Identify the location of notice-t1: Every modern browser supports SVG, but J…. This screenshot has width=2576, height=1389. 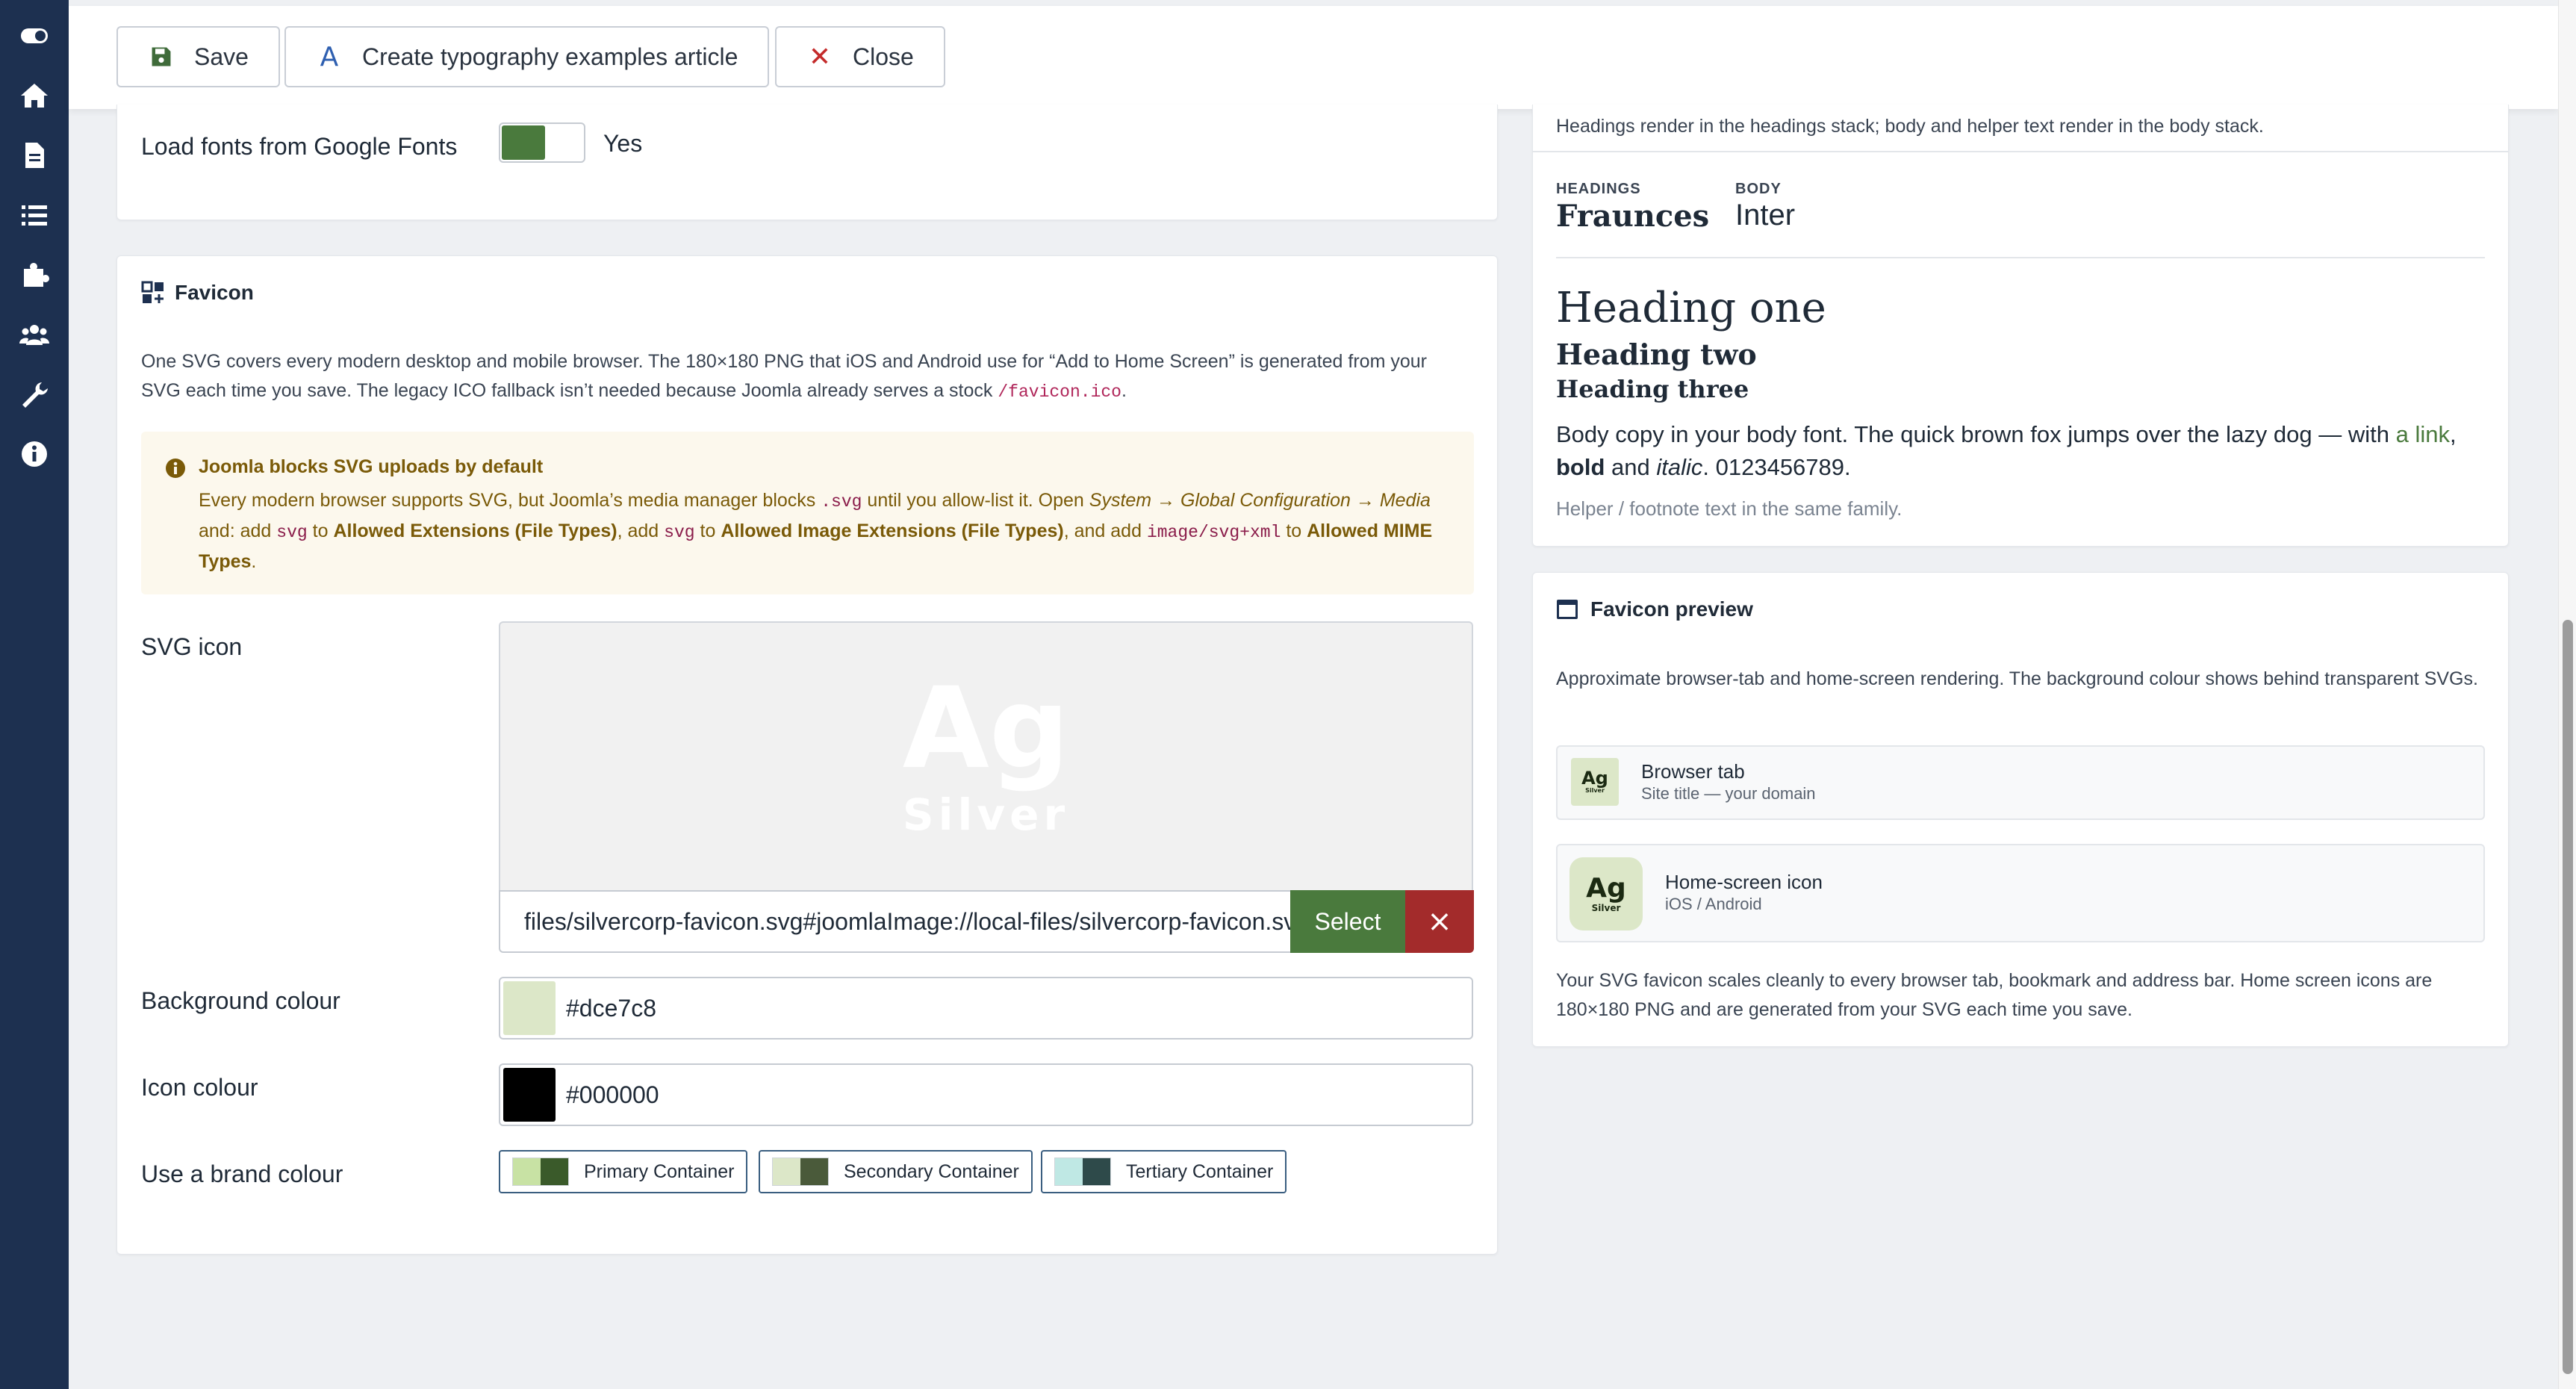
(510, 501).